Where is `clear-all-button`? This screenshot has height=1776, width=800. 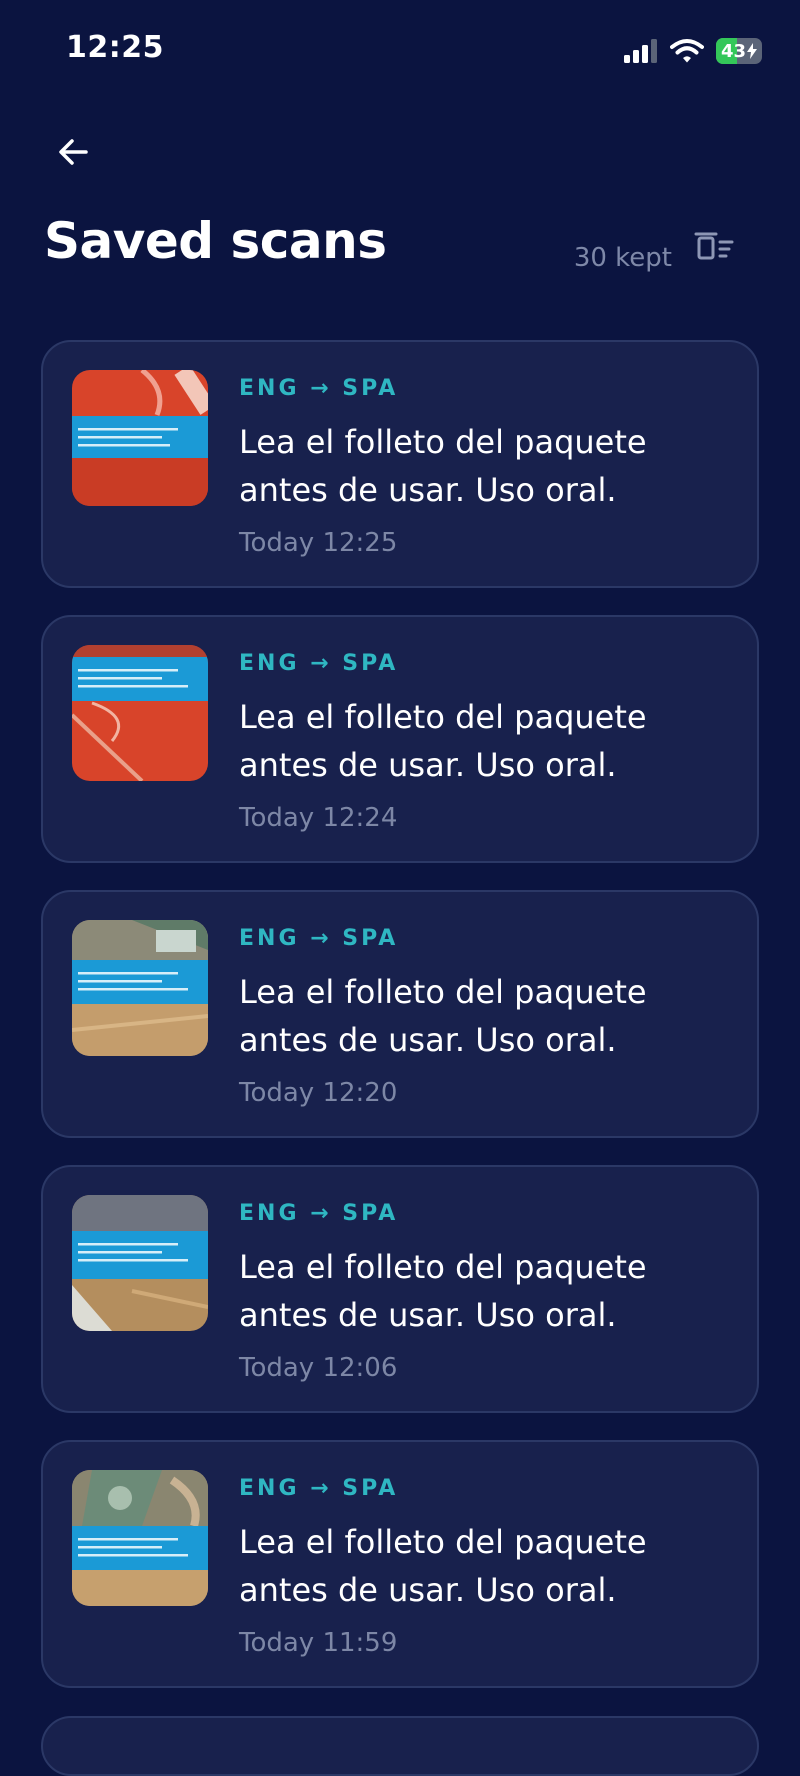
clear-all-button is located at coordinates (714, 248).